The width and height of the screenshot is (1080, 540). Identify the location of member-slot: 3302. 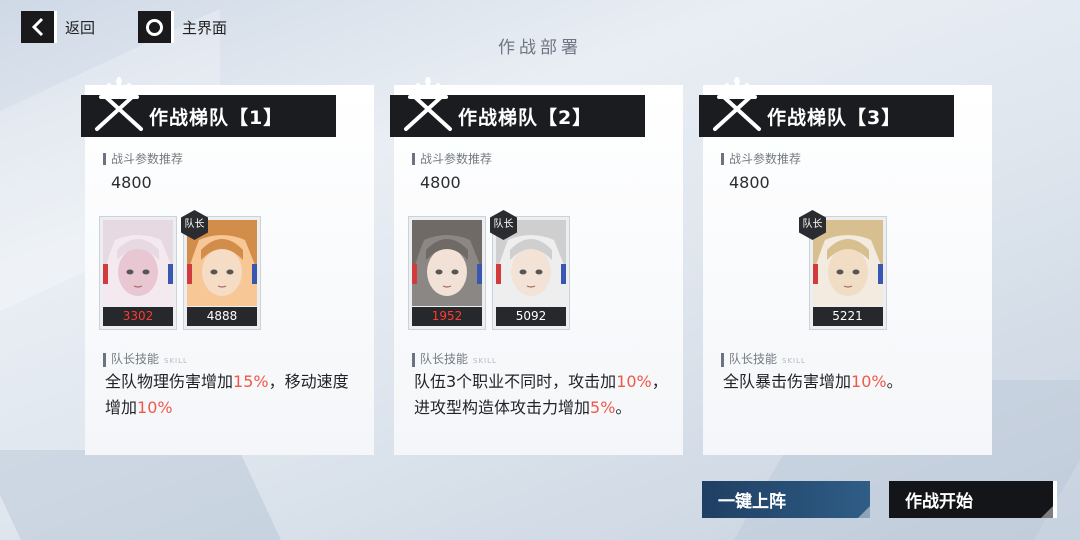
(138, 273).